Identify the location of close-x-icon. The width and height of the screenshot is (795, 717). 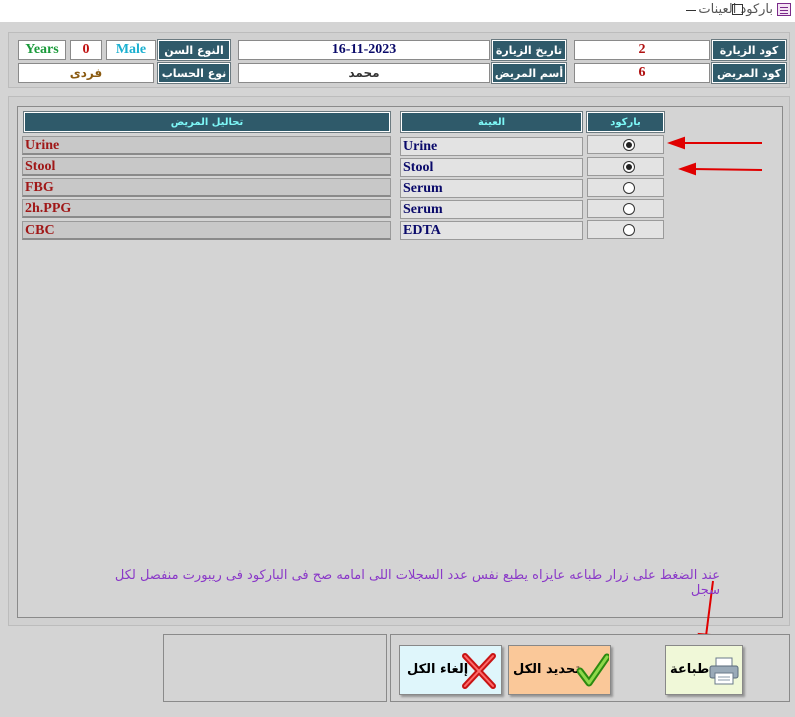
(479, 671).